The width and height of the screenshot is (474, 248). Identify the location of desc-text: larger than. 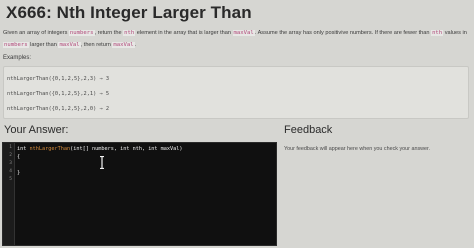
(43, 45).